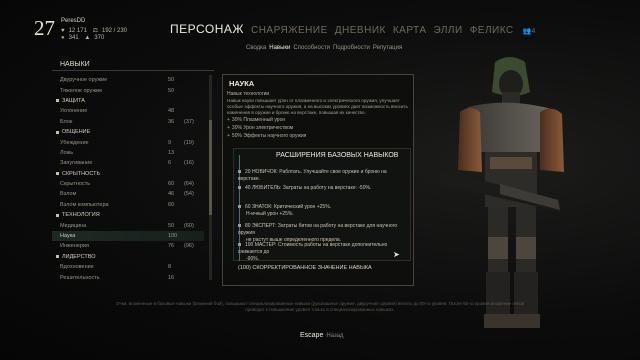 Image resolution: width=640 pixels, height=360 pixels. What do you see at coordinates (261, 226) in the screenshot?
I see `upgrade-head: 80 ЭКСПЕРТ:` at bounding box center [261, 226].